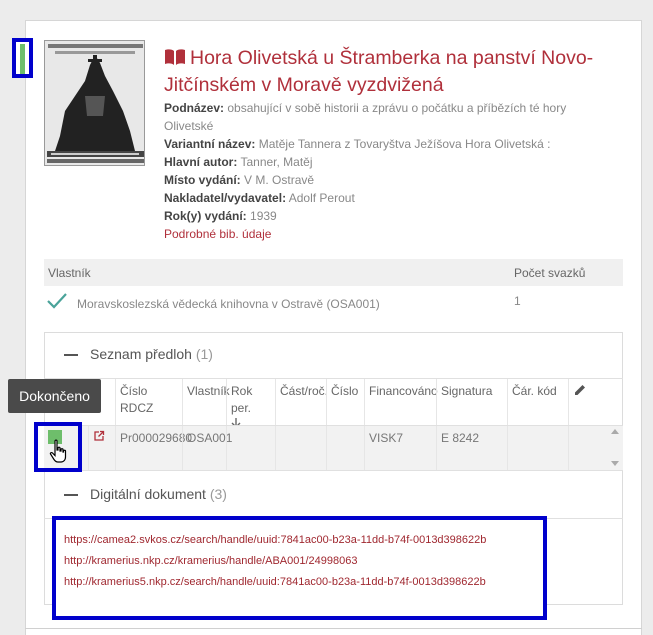 This screenshot has height=635, width=653. I want to click on col-funding: Financováno, so click(401, 402).